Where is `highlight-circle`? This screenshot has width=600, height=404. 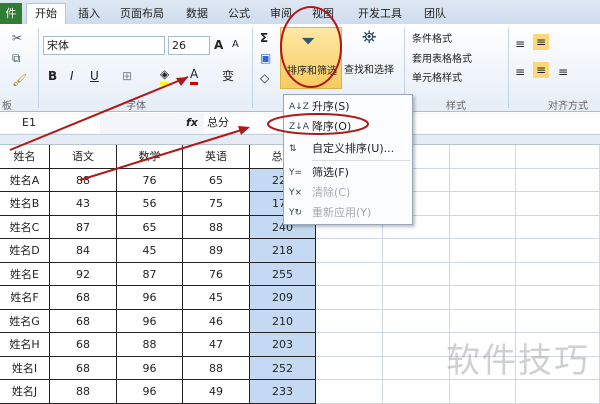
highlight-circle is located at coordinates (311, 47).